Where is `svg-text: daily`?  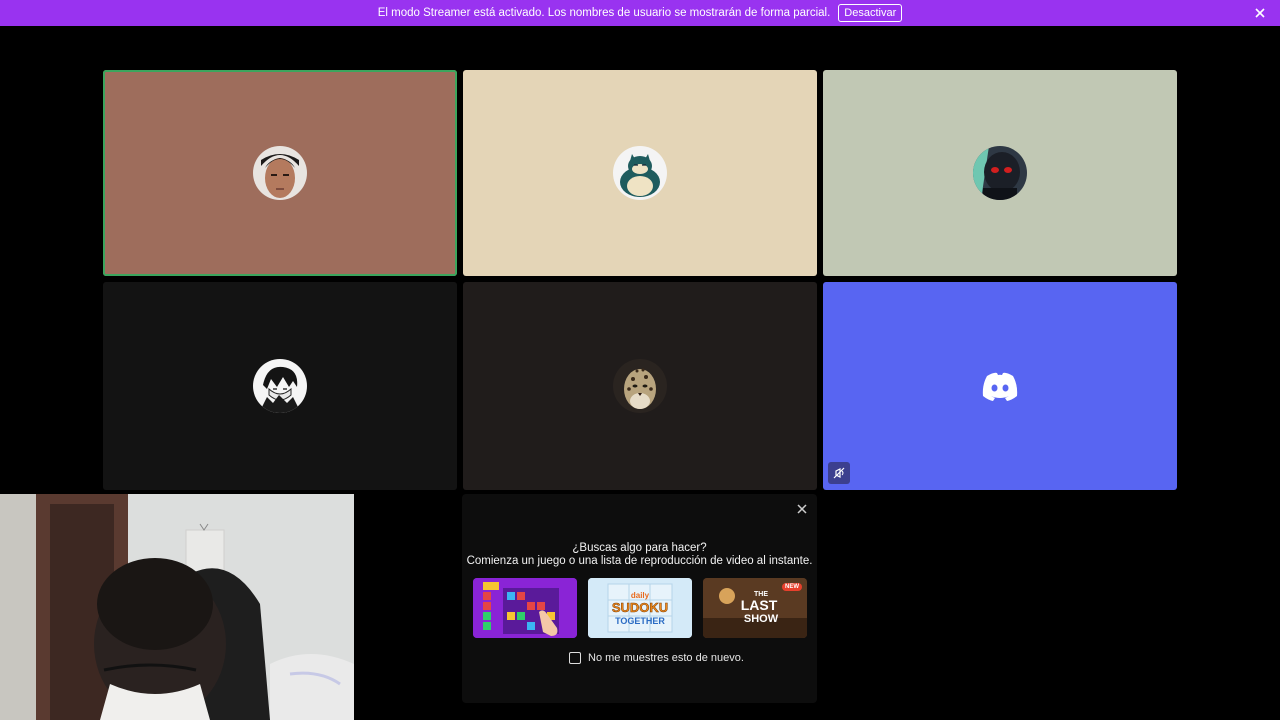
svg-text: daily is located at coordinates (640, 595).